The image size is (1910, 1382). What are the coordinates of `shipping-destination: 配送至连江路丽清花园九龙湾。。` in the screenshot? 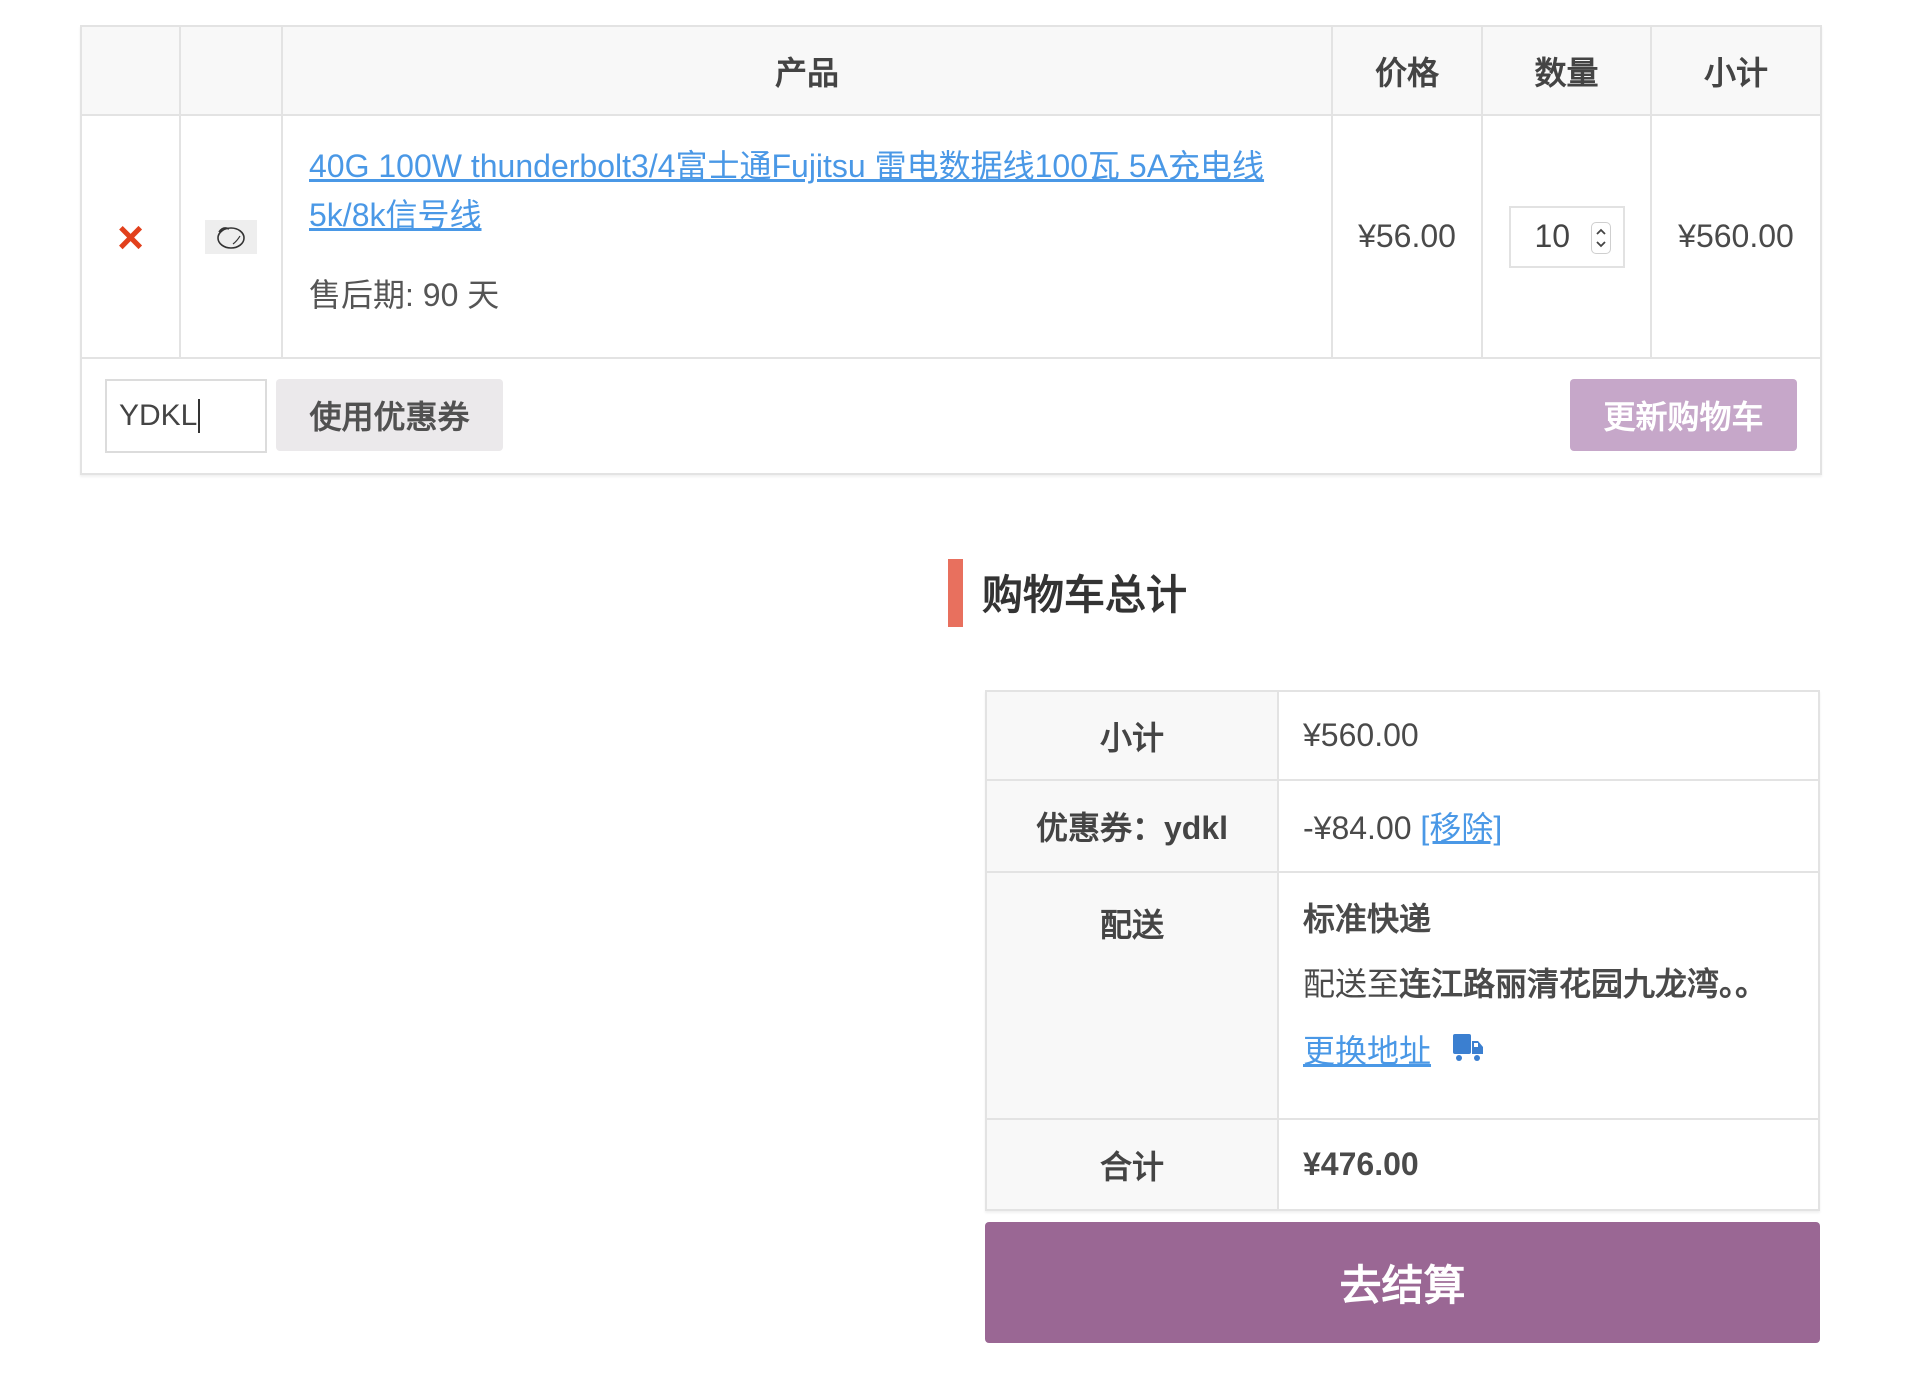 It's located at (1560, 984).